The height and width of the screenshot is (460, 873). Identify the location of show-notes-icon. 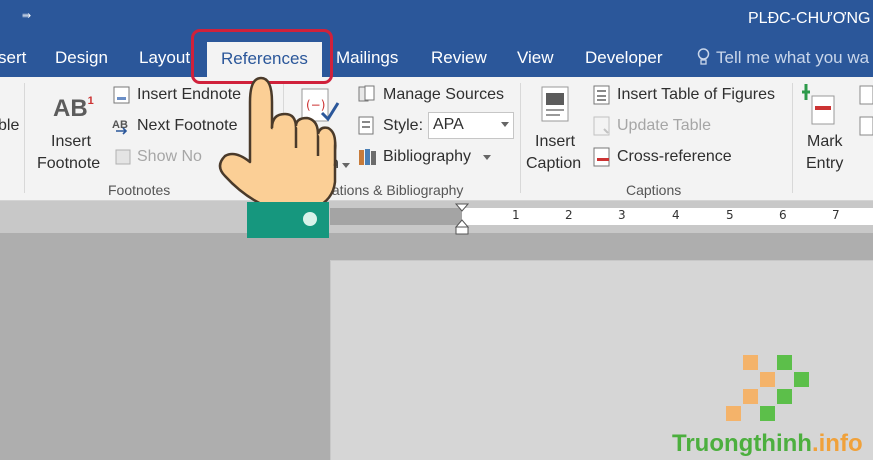
(123, 157).